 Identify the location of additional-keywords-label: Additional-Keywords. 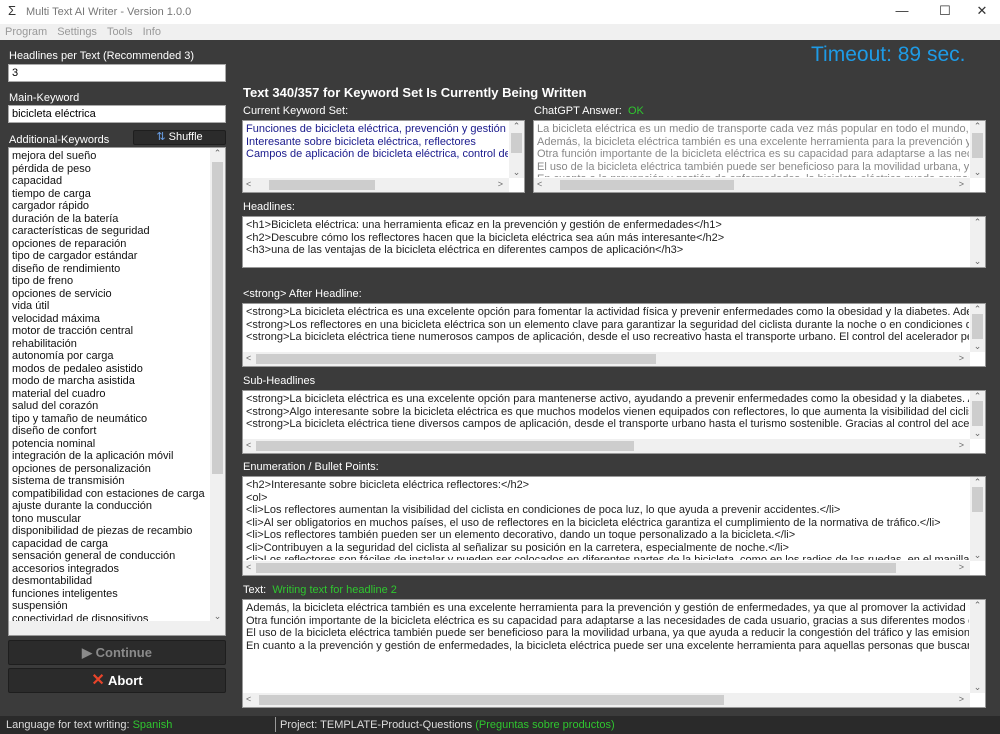
(59, 140).